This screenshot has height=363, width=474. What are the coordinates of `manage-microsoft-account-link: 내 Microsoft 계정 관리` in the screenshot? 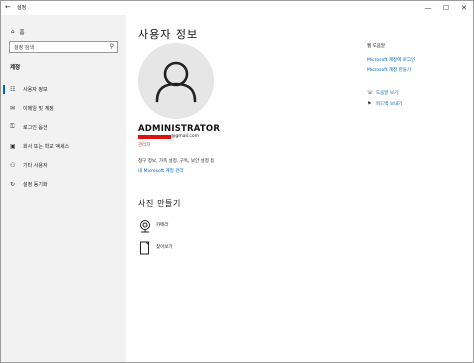 It's located at (160, 171).